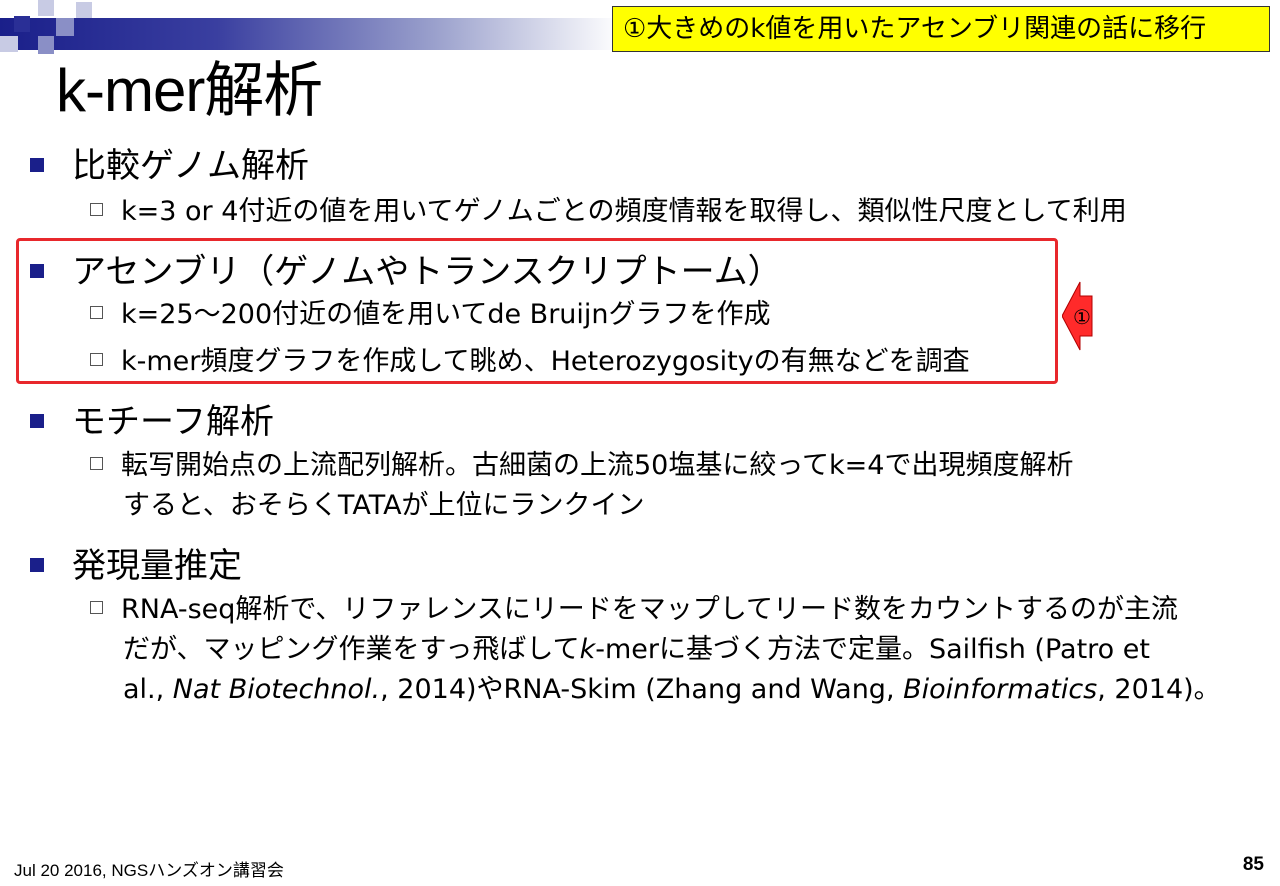 The height and width of the screenshot is (886, 1280). What do you see at coordinates (1253, 864) in the screenshot?
I see `page-number: 85` at bounding box center [1253, 864].